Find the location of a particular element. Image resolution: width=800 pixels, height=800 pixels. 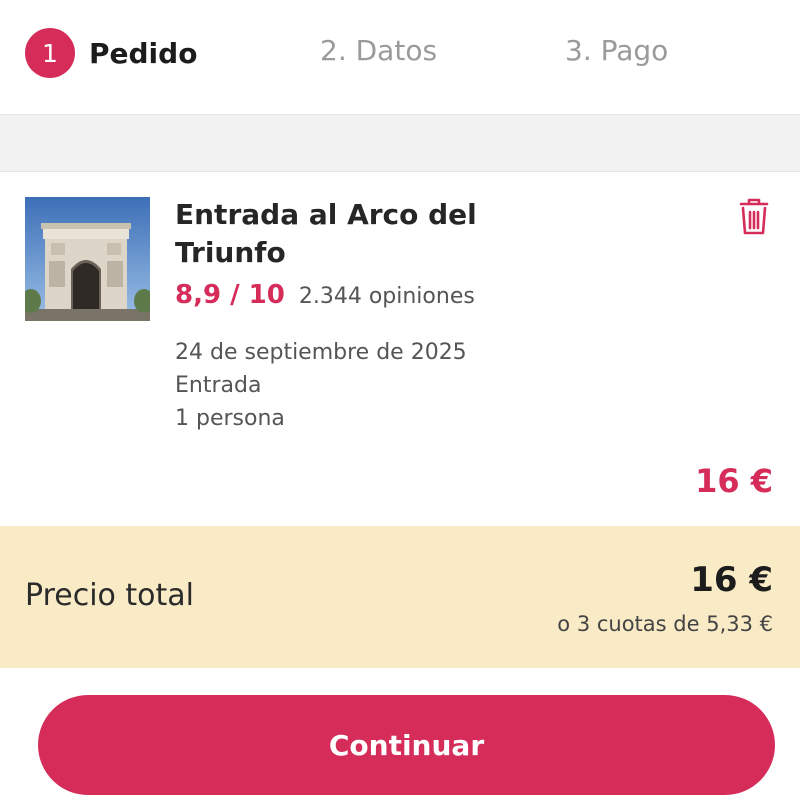

product-image is located at coordinates (87, 259).